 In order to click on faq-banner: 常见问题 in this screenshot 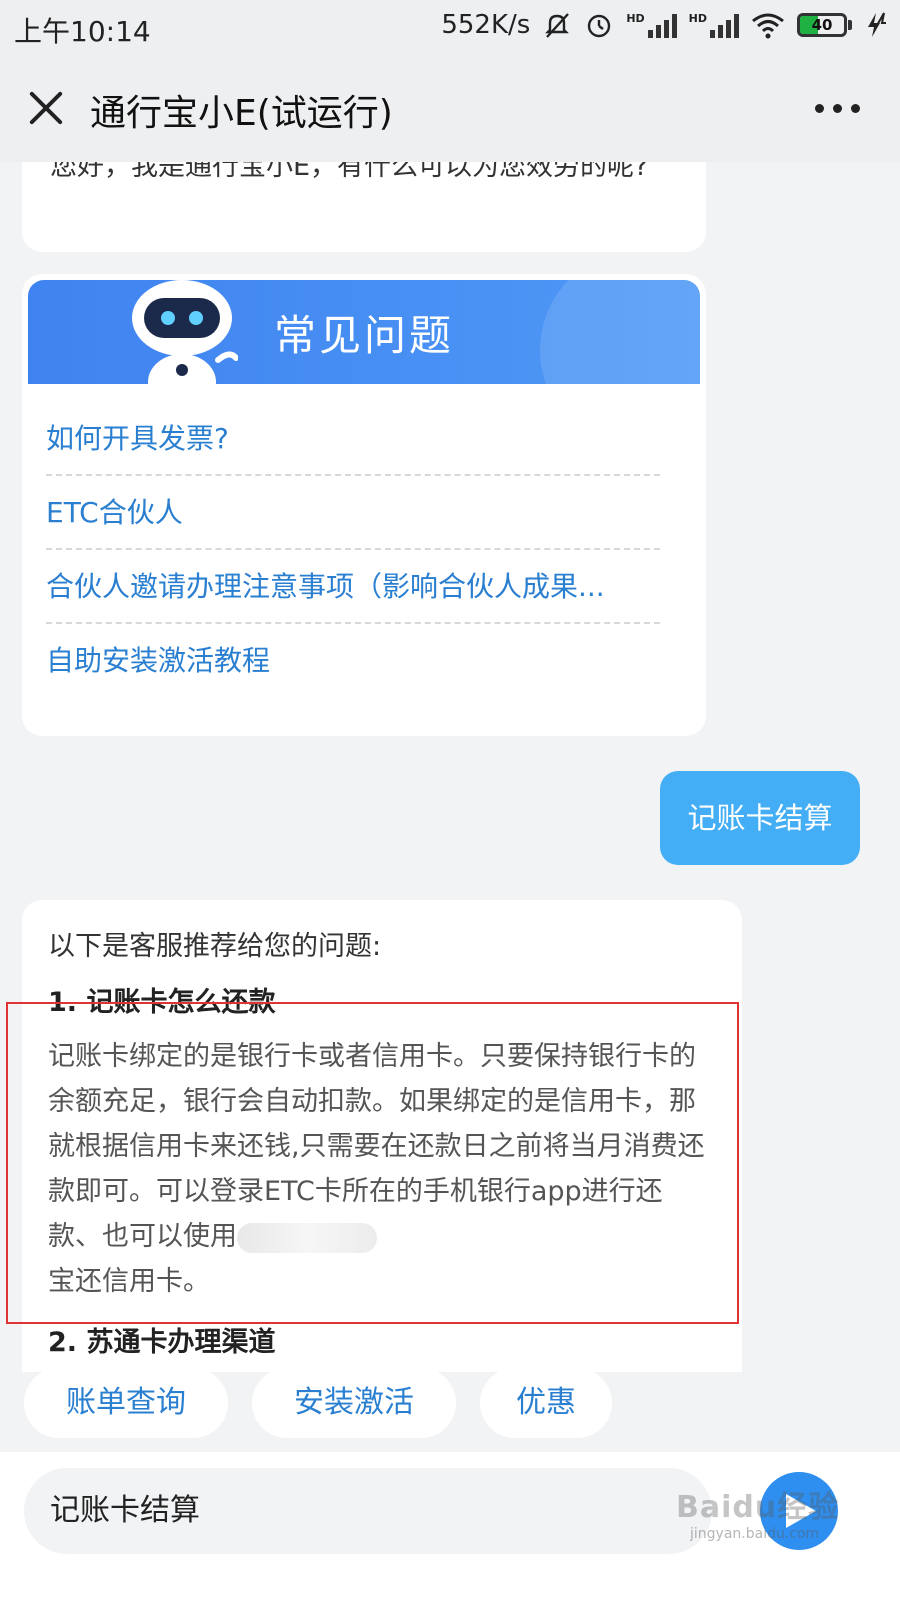, I will do `click(364, 332)`.